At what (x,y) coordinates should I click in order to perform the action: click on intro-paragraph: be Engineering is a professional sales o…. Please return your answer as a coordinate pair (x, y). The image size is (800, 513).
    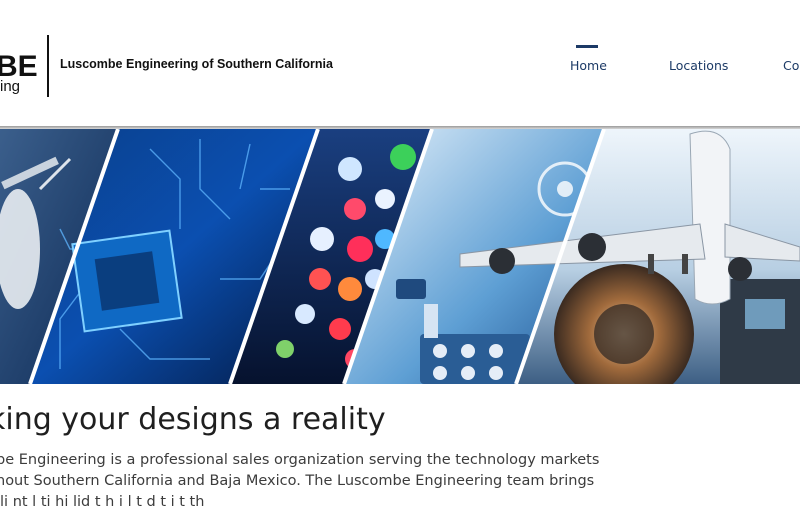
    Looking at the image, I should click on (300, 481).